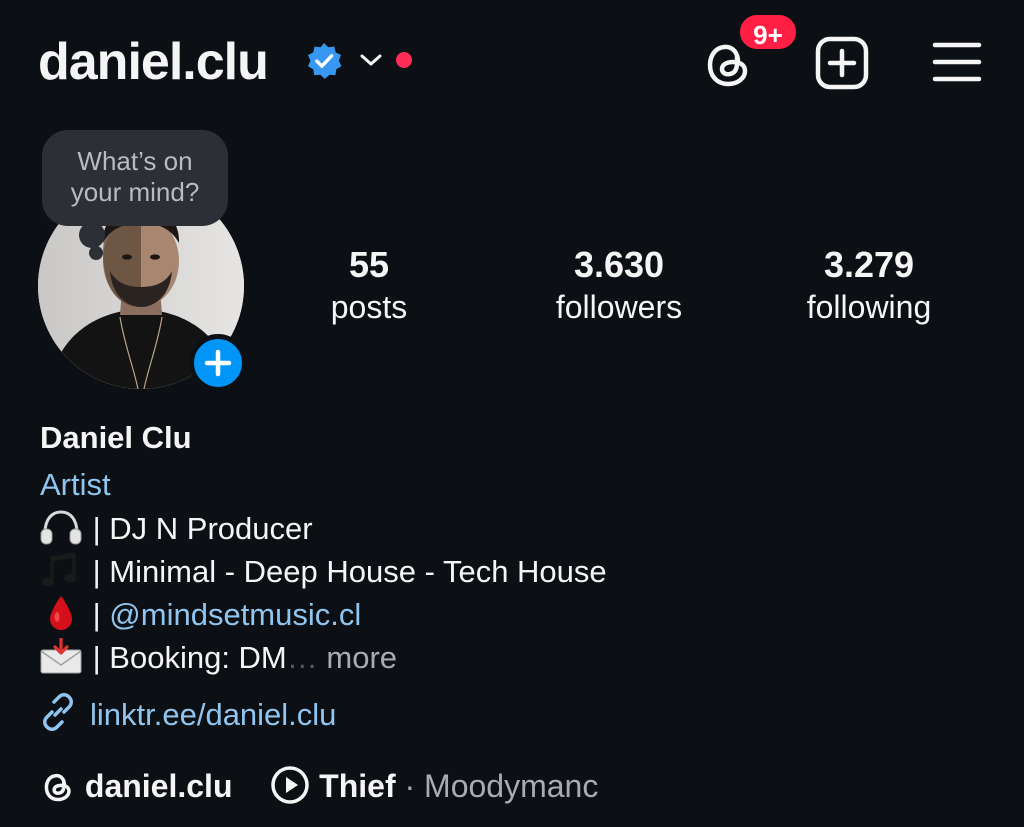 Image resolution: width=1024 pixels, height=827 pixels. I want to click on music-chip: Thief · Moodymanc, so click(434, 785).